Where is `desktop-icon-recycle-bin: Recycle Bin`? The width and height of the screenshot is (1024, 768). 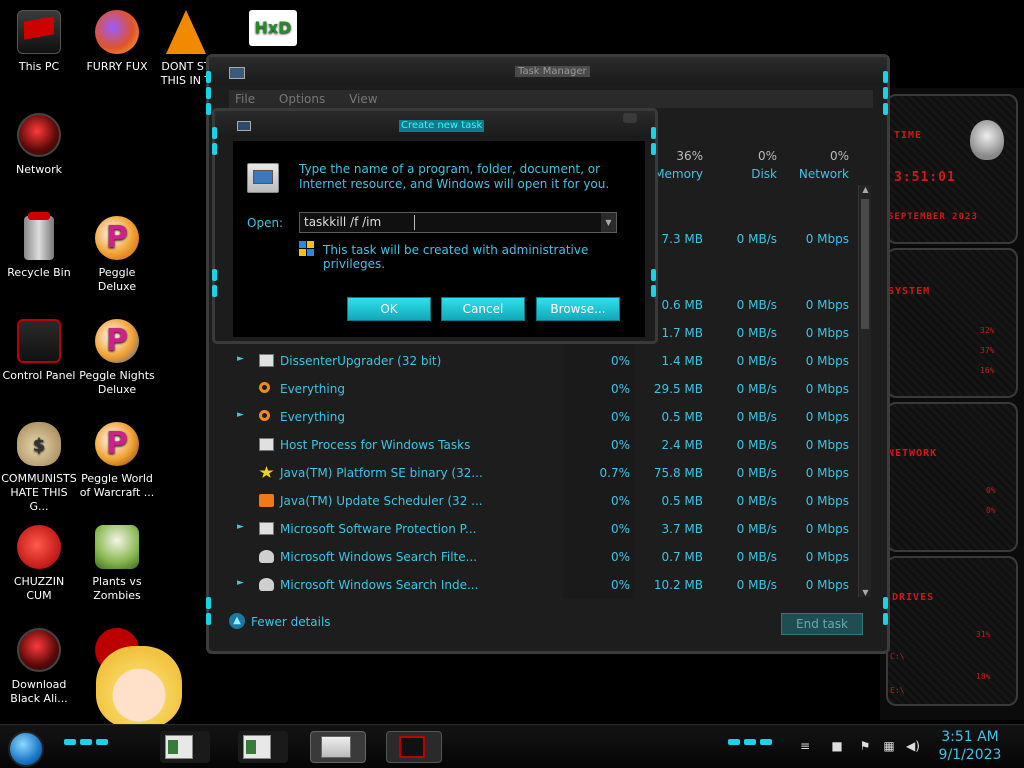 desktop-icon-recycle-bin: Recycle Bin is located at coordinates (39, 246).